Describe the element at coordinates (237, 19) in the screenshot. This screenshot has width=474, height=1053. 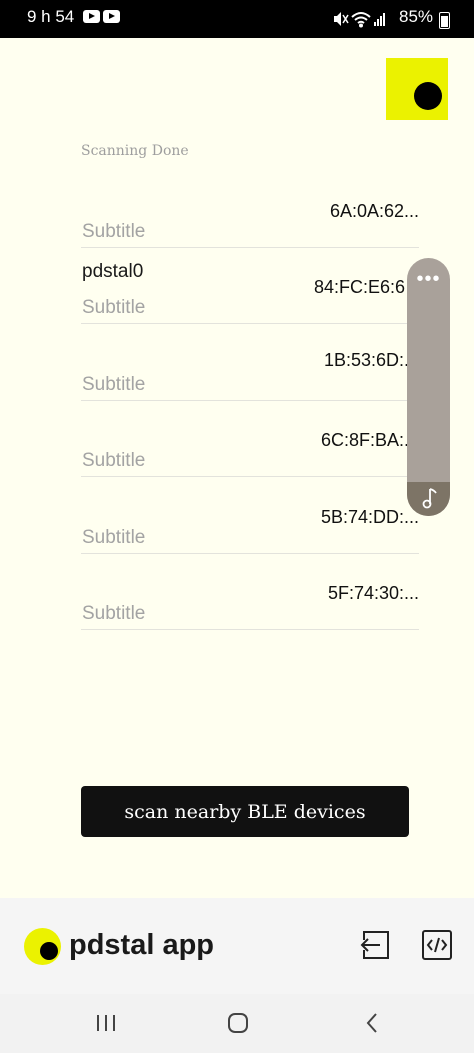
I see `status-bar: 9 h 54 85%` at that location.